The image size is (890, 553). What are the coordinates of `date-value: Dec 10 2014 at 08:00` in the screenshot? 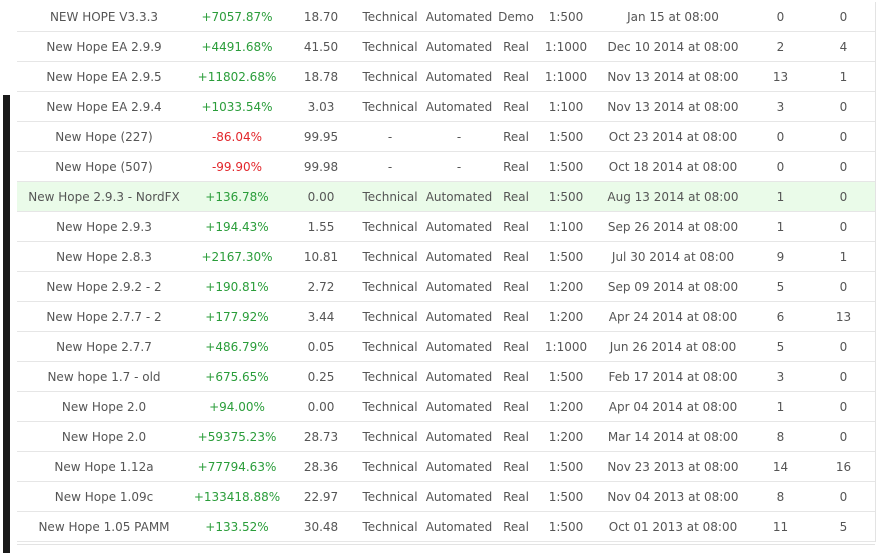 It's located at (673, 46).